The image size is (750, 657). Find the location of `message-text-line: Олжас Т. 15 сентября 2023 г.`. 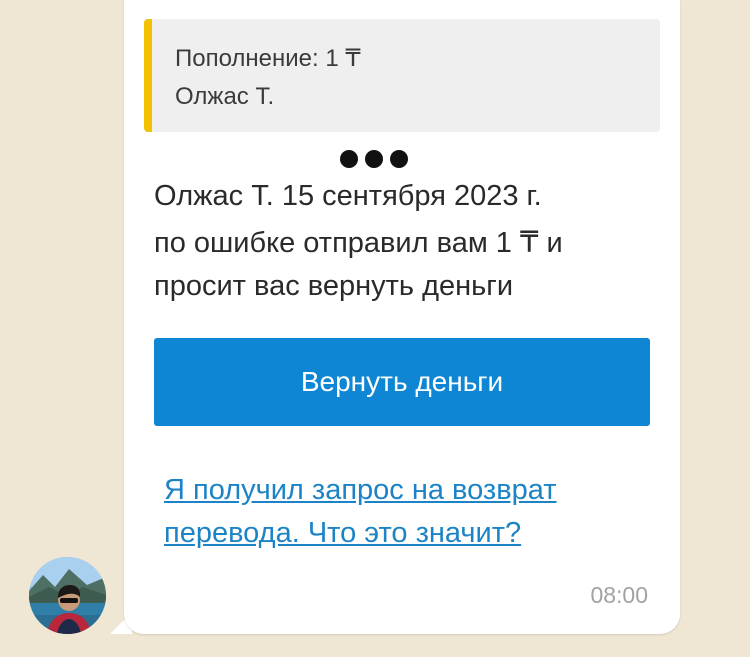

message-text-line: Олжас Т. 15 сентября 2023 г. is located at coordinates (348, 196).